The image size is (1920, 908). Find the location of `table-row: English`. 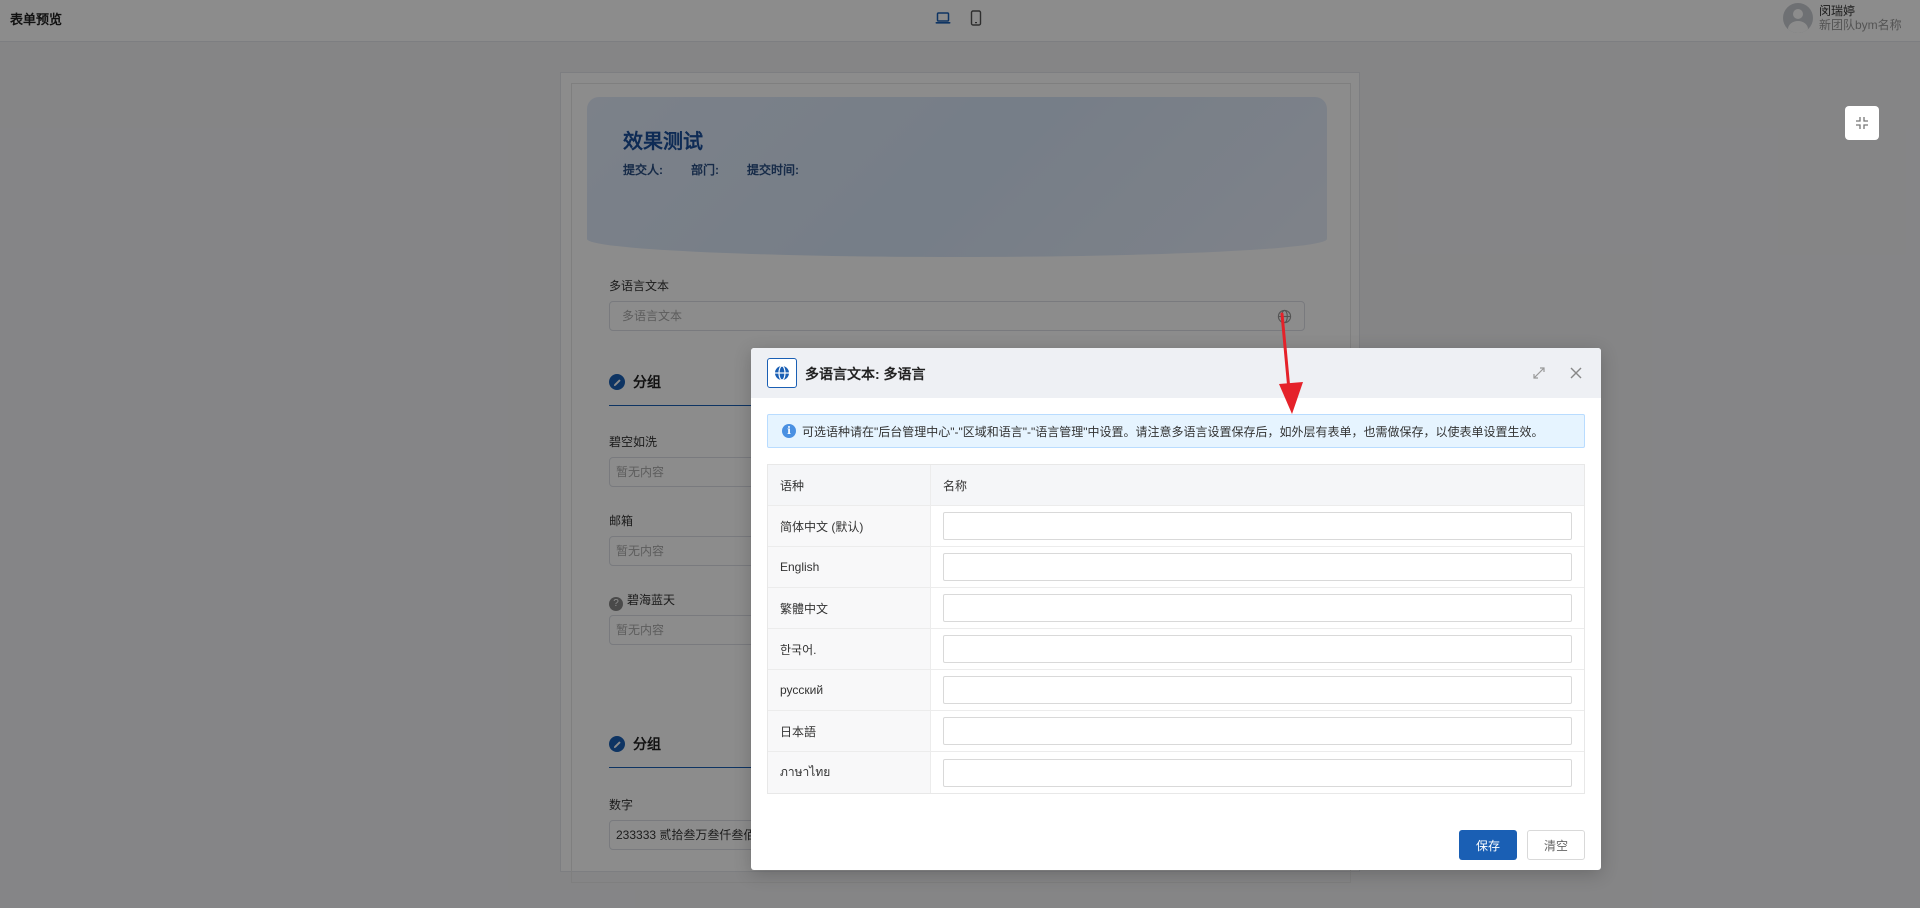

table-row: English is located at coordinates (1176, 567).